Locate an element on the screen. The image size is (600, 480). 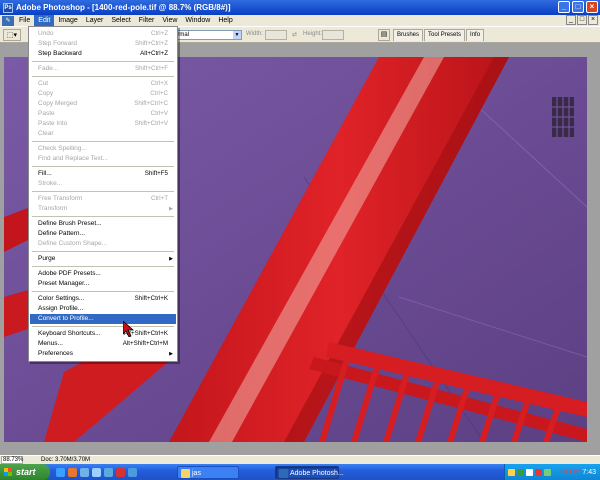
height-input is located at coordinates (333, 35).